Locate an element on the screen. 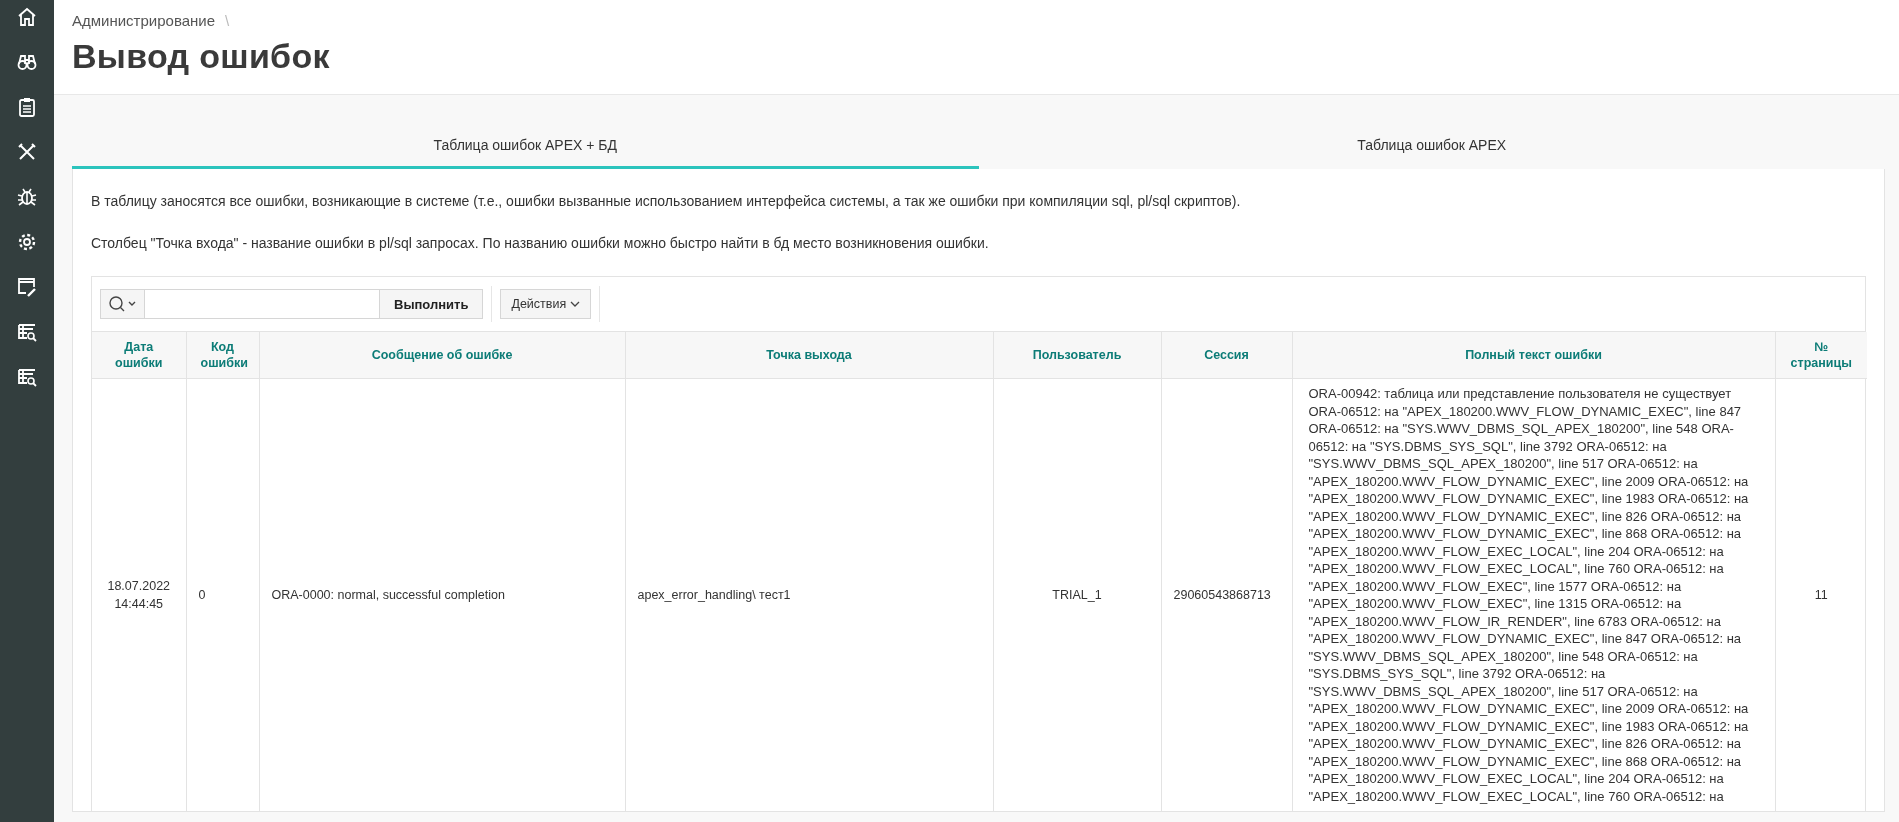 The width and height of the screenshot is (1899, 822). table-cell: TRIAL_1 is located at coordinates (1077, 594).